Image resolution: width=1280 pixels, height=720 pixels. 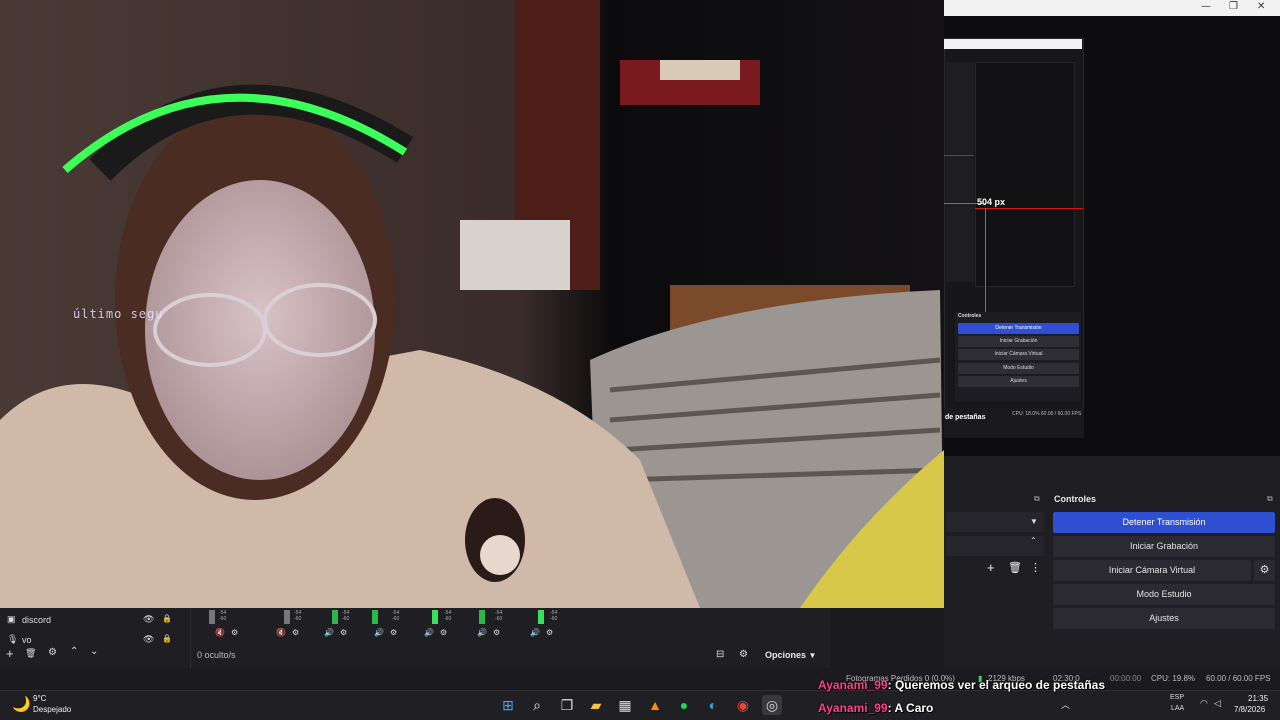 What do you see at coordinates (1177, 708) in the screenshot?
I see `lang-bottom: LAA` at bounding box center [1177, 708].